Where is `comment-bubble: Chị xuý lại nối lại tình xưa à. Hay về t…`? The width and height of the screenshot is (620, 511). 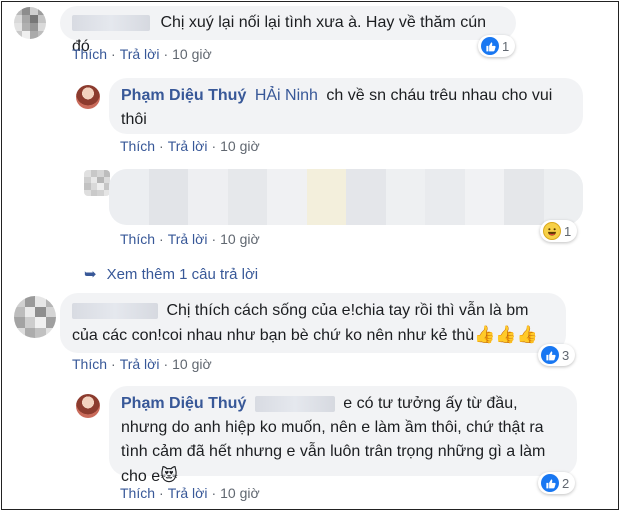
comment-bubble: Chị xuý lại nối lại tình xưa à. Hay về t… is located at coordinates (288, 30).